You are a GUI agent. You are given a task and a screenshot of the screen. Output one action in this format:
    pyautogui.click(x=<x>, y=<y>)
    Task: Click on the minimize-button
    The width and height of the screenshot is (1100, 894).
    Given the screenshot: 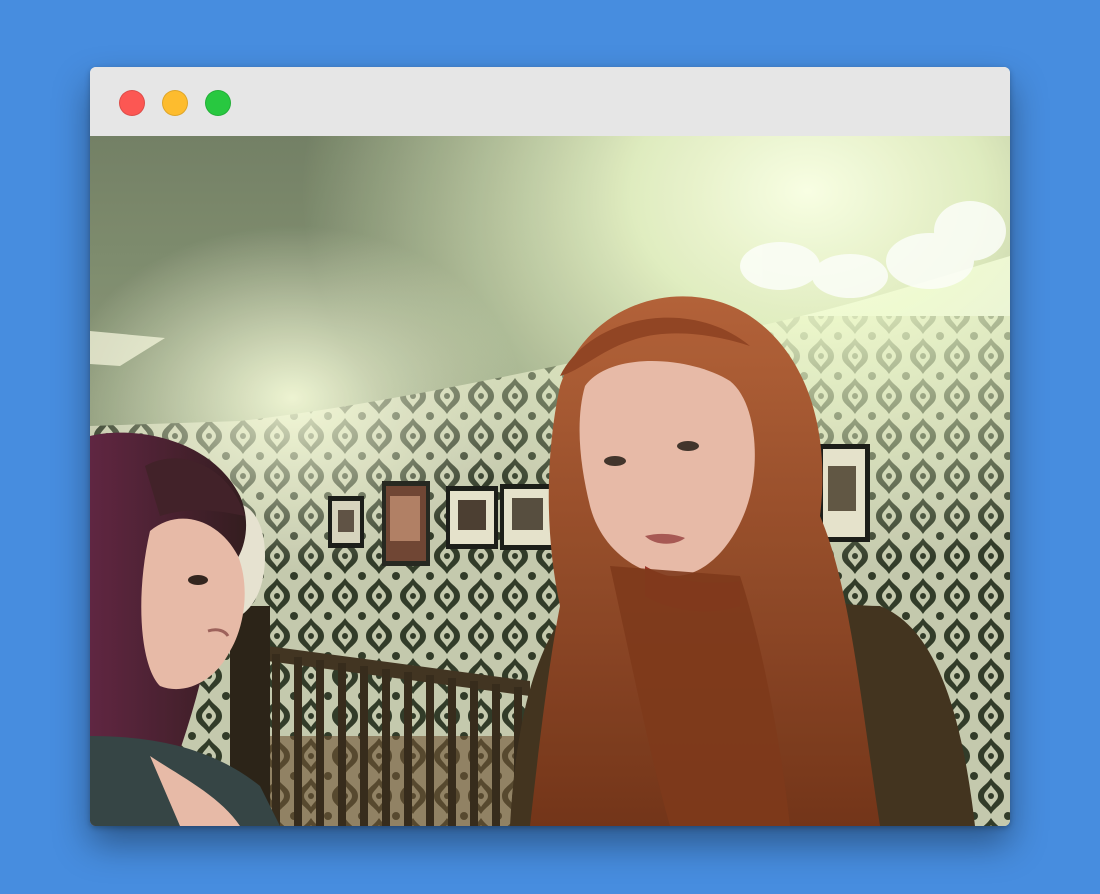 What is the action you would take?
    pyautogui.click(x=175, y=103)
    